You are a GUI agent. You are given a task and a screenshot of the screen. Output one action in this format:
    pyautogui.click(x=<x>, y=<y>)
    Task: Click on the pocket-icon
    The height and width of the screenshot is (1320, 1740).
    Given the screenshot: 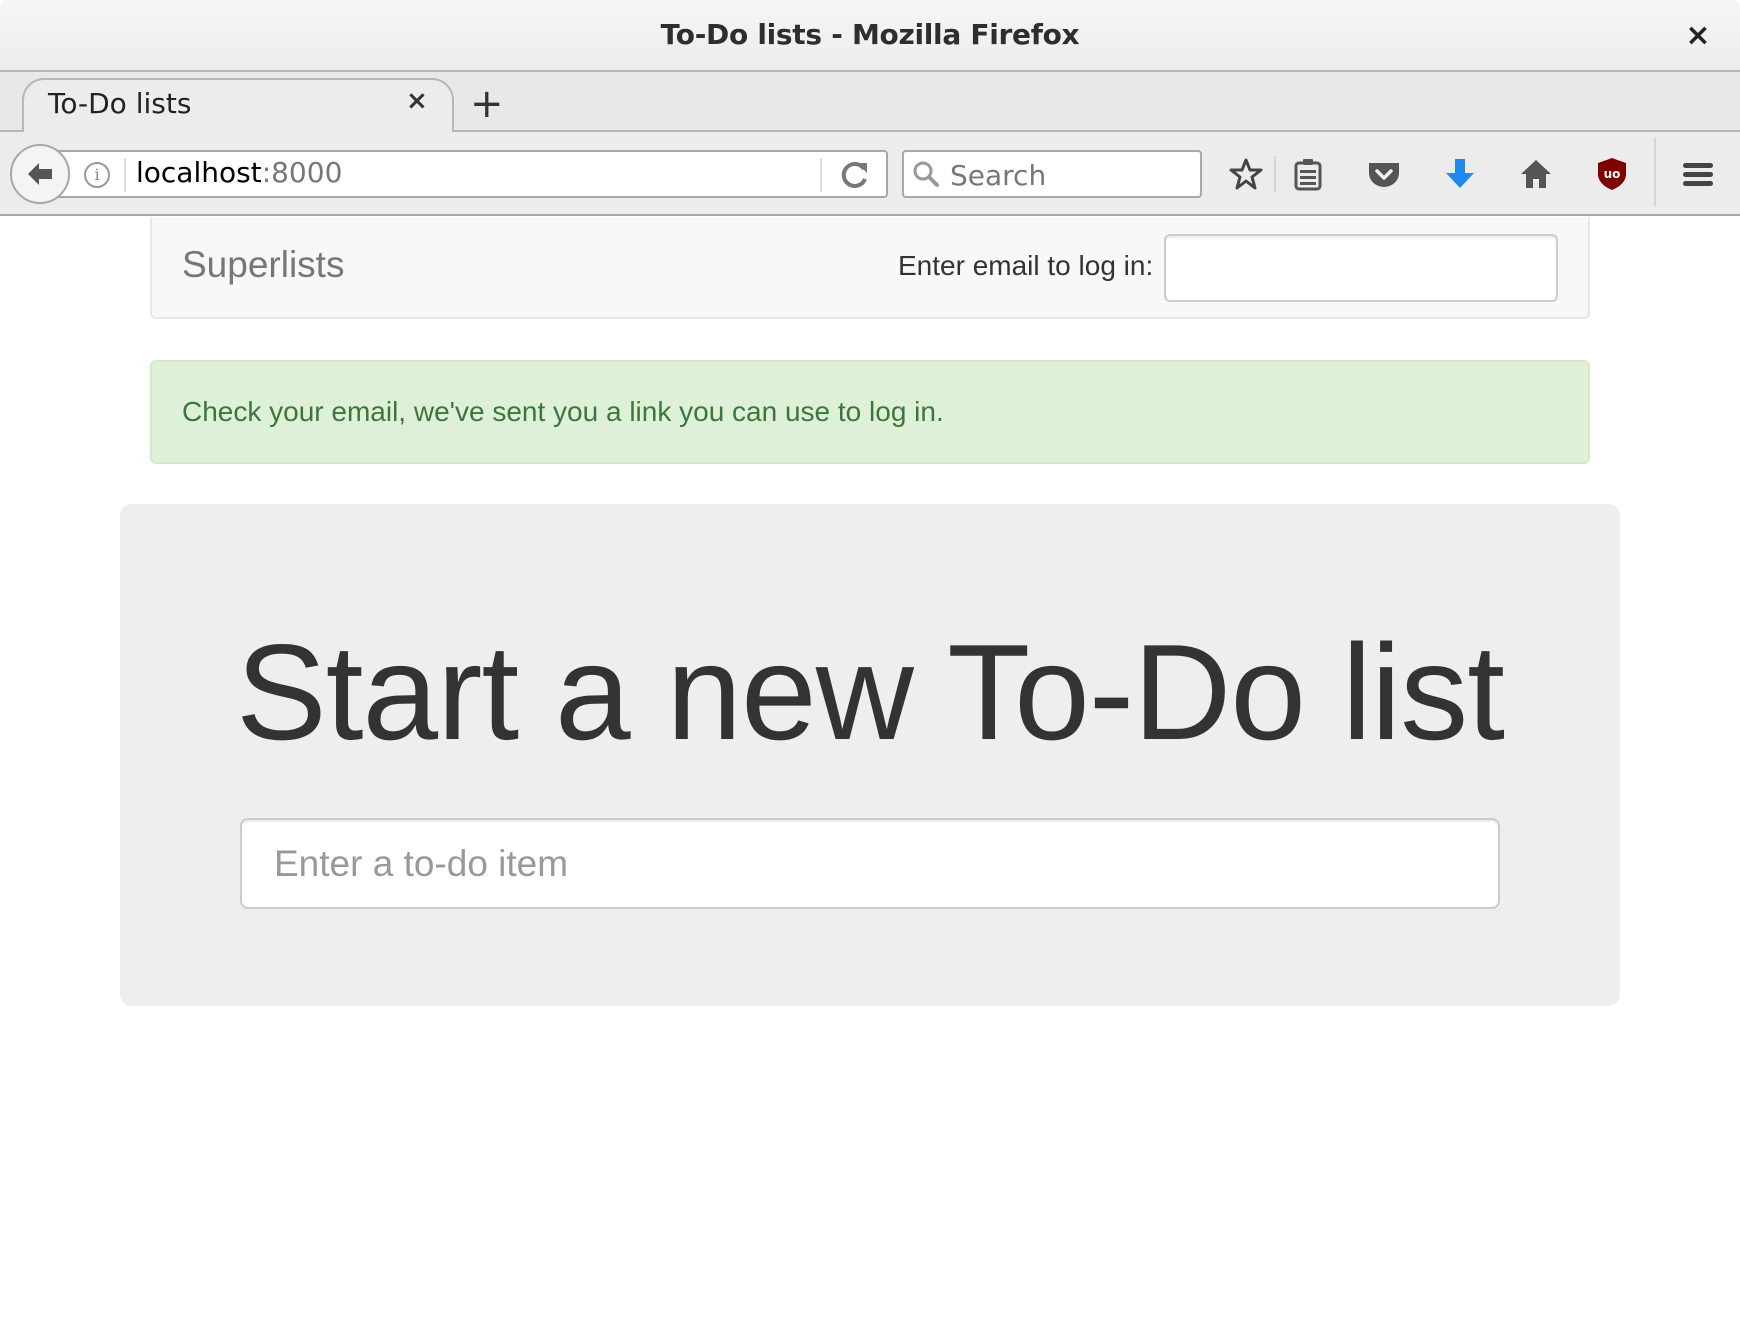 What is the action you would take?
    pyautogui.click(x=1384, y=174)
    